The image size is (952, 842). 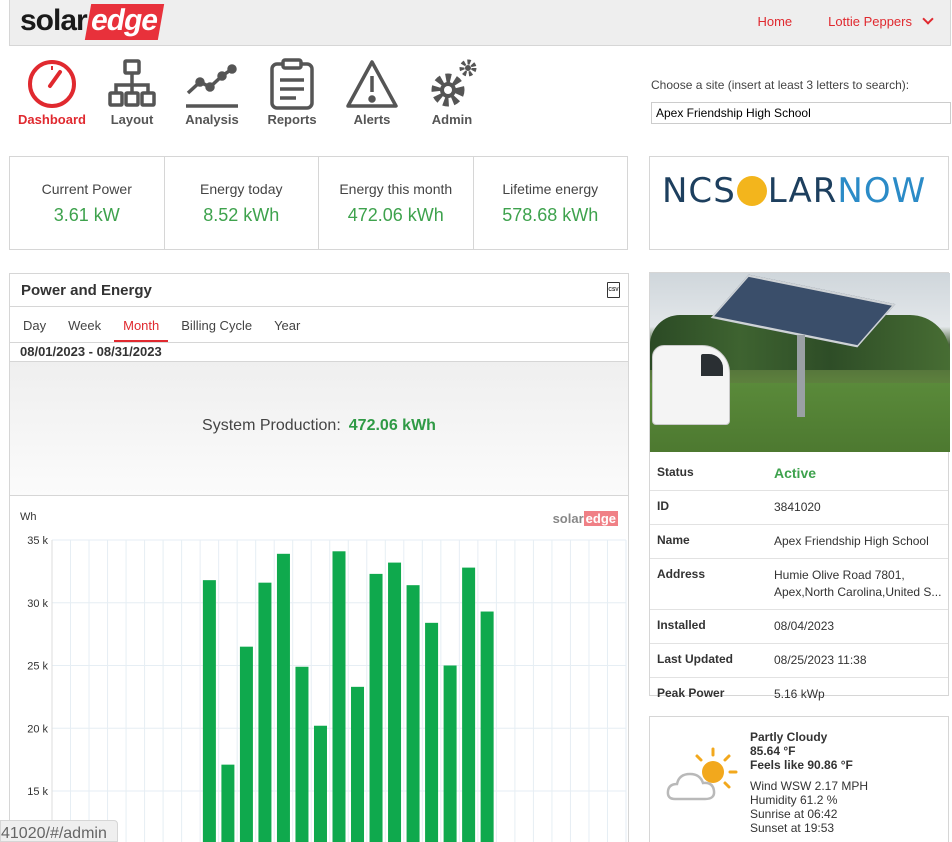 I want to click on row-value: 5.16 kWp, so click(x=799, y=694).